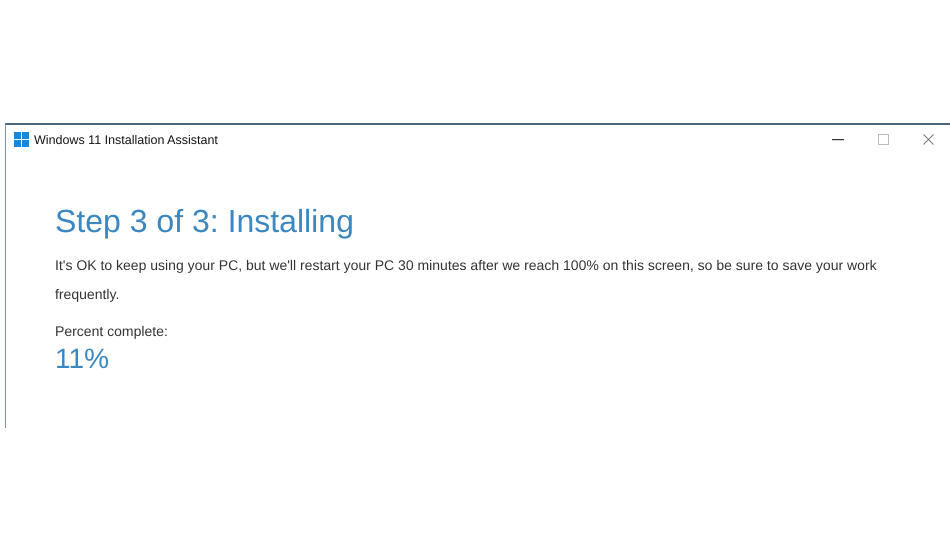  Describe the element at coordinates (21, 139) in the screenshot. I see `windows-logo-icon` at that location.